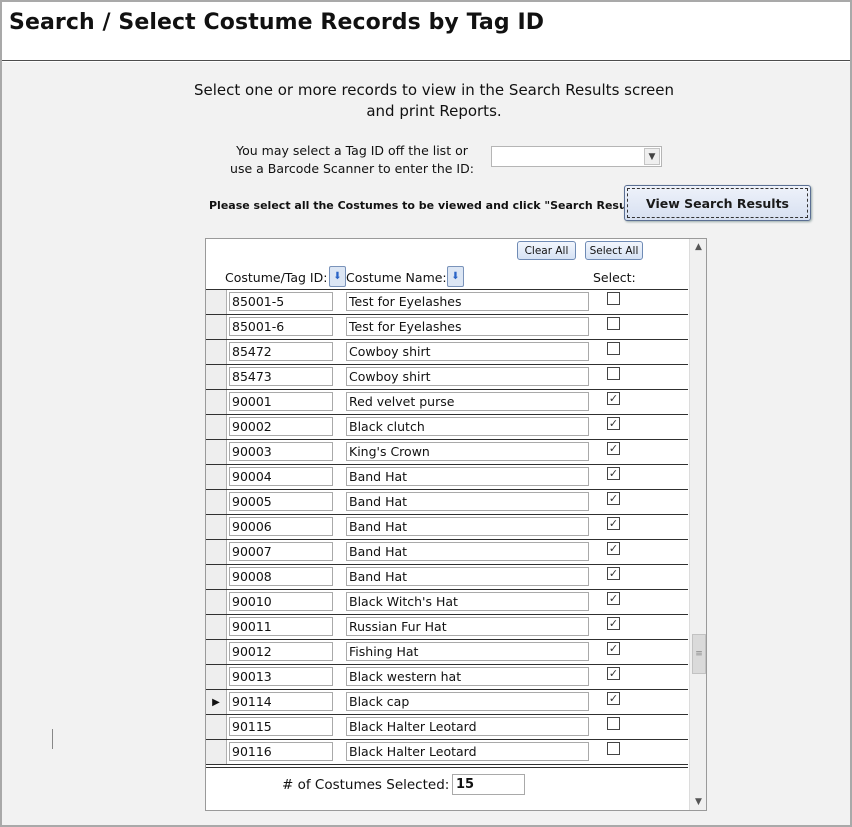 The height and width of the screenshot is (827, 852). I want to click on table-row: ▶ 90114 Black cap ✓, so click(447, 702).